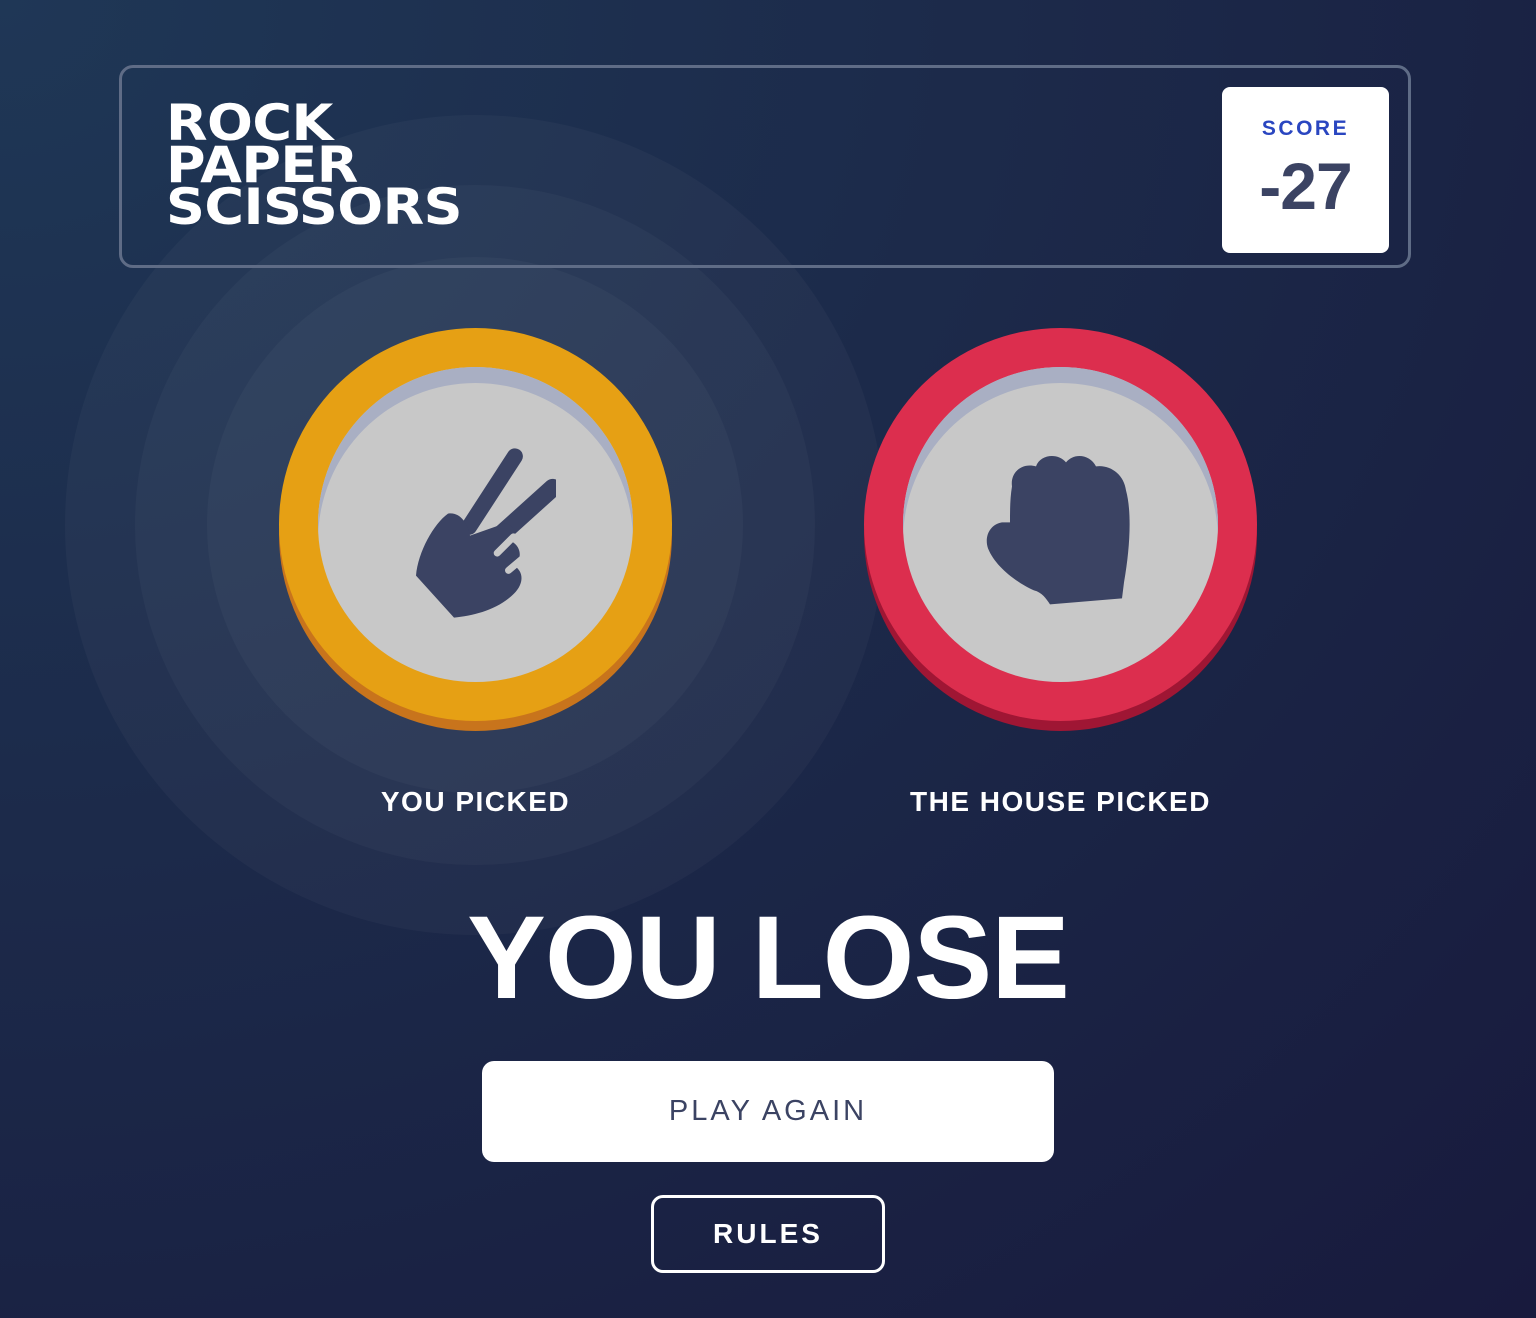 The image size is (1536, 1318). I want to click on game-header: ROCK PAPER SCISSORS SCORE -27, so click(765, 166).